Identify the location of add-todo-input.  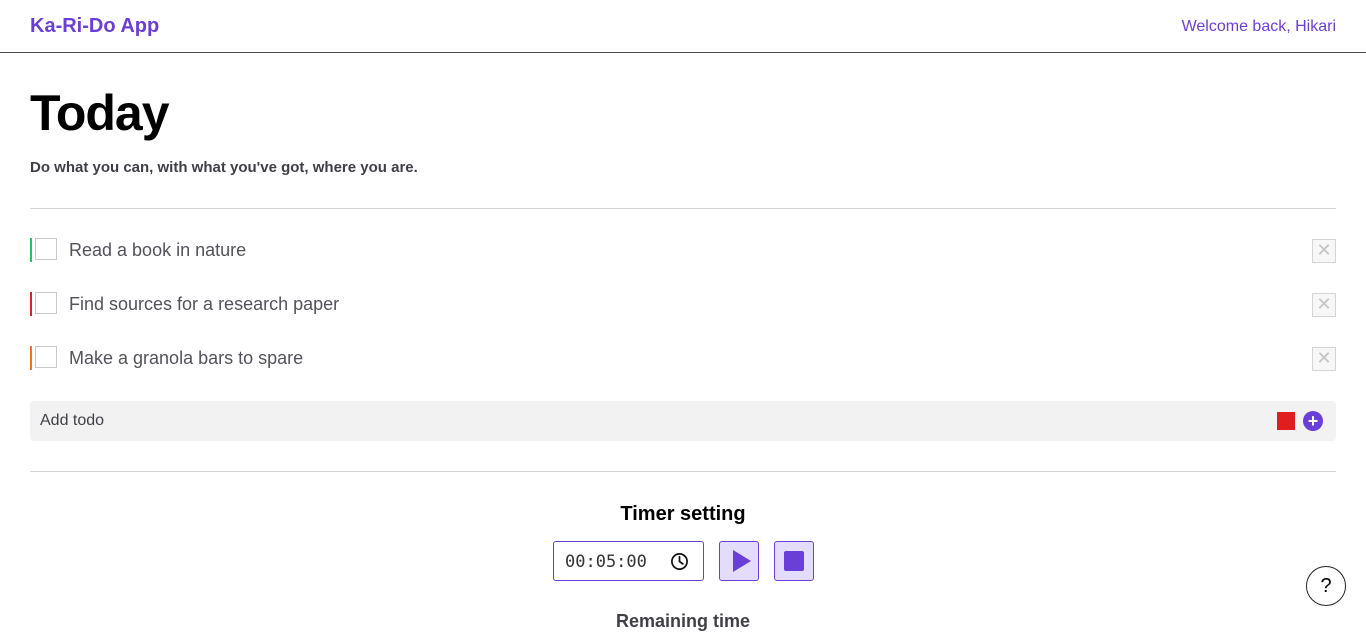
(640, 421).